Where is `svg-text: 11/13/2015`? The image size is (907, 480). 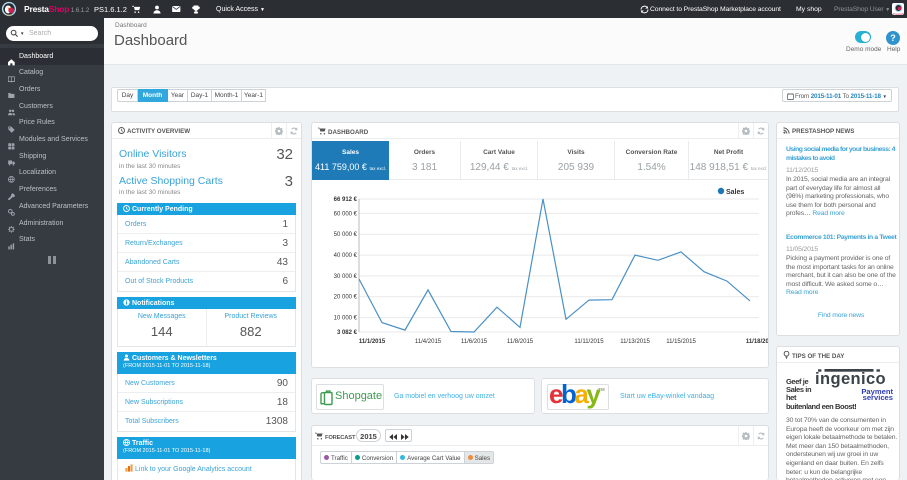
svg-text: 11/13/2015 is located at coordinates (635, 342).